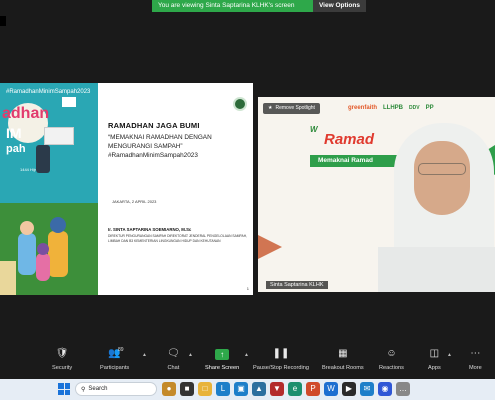 The width and height of the screenshot is (495, 400). I want to click on banner-title-text: Ramad, so click(349, 139).